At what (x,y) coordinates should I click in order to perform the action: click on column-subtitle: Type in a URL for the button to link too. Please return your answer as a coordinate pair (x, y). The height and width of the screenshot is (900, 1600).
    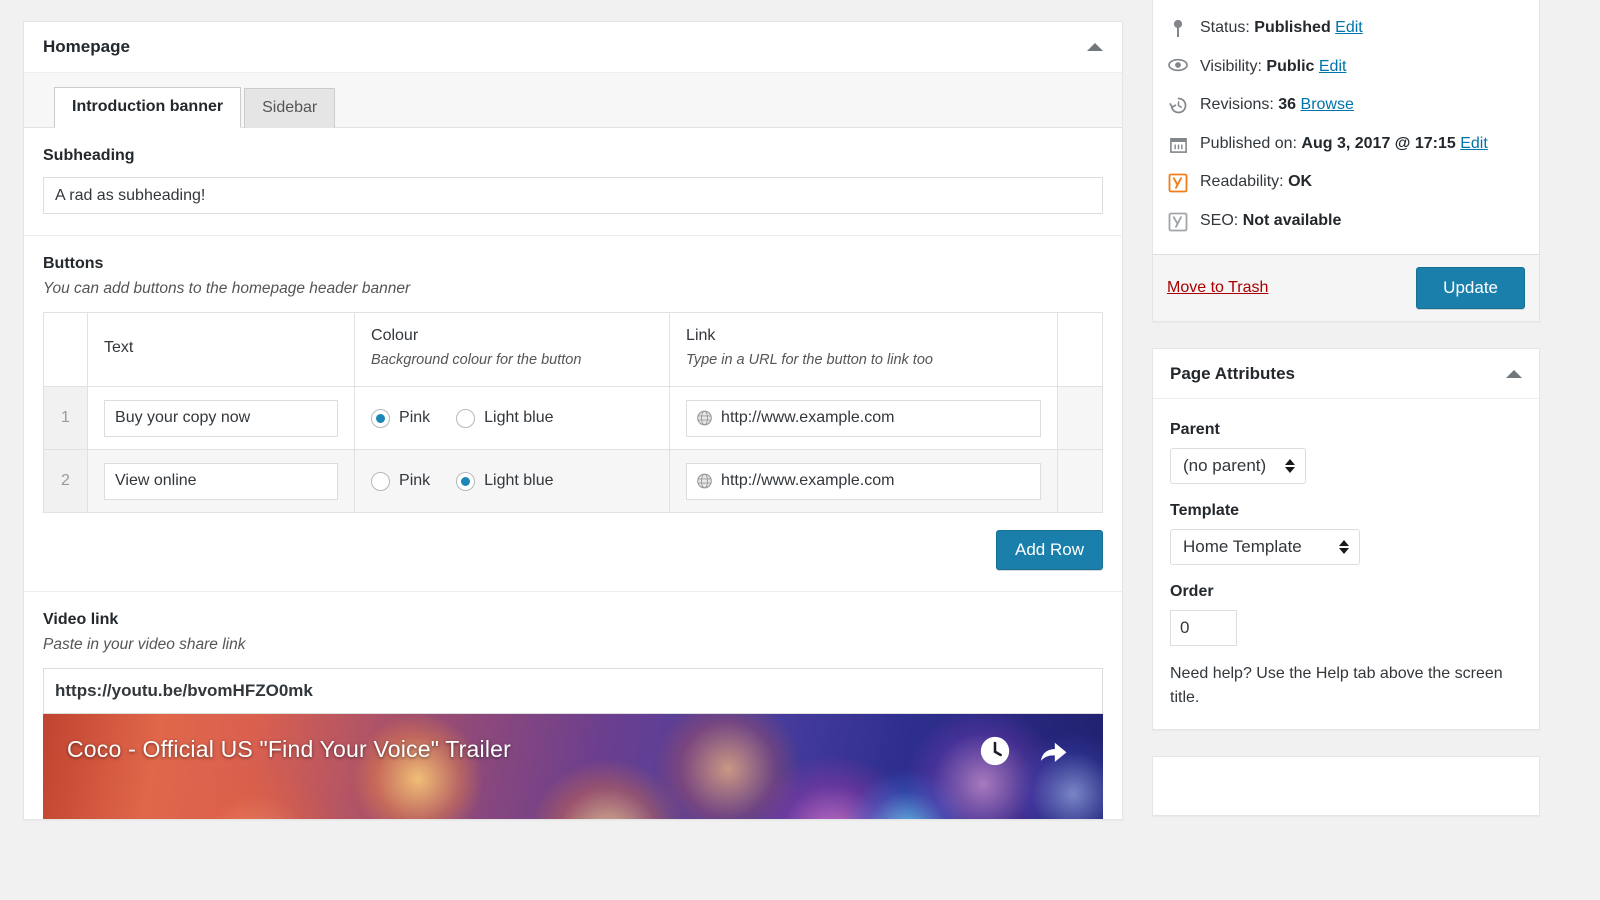
    Looking at the image, I should click on (809, 360).